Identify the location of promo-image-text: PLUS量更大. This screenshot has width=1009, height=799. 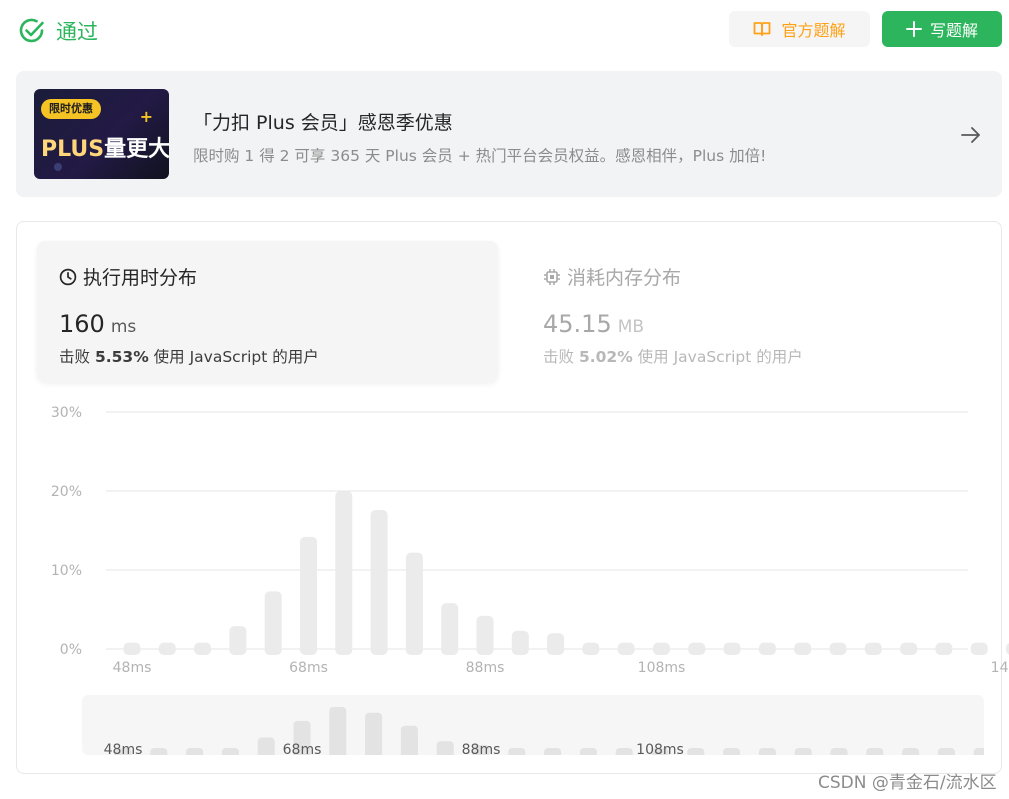
(105, 147).